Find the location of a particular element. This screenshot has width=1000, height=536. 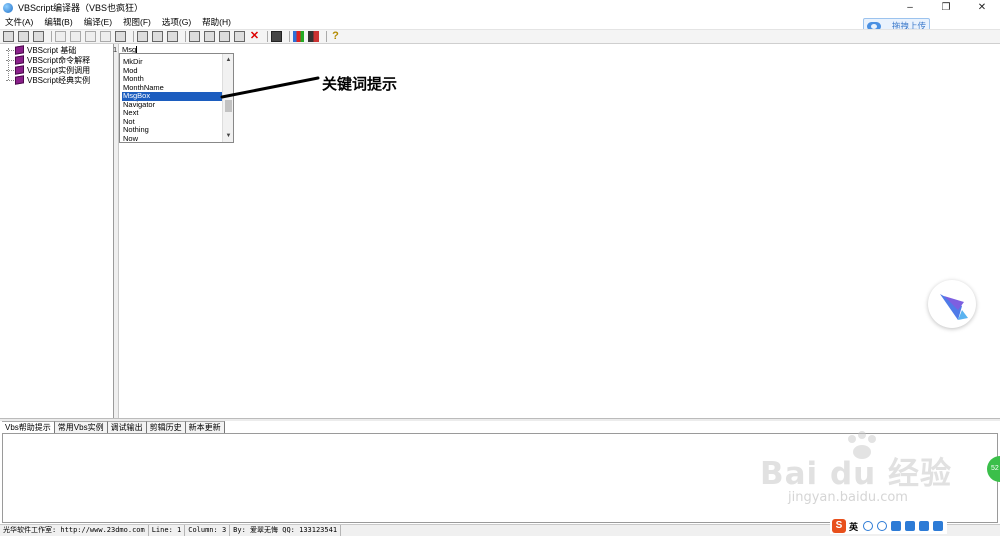

tab-debug-output: 调试输出 is located at coordinates (127, 427).